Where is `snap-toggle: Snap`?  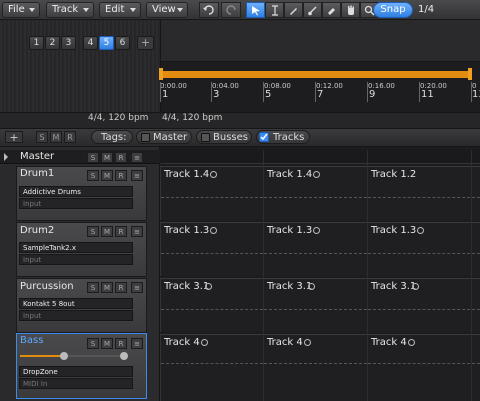 snap-toggle: Snap is located at coordinates (393, 10).